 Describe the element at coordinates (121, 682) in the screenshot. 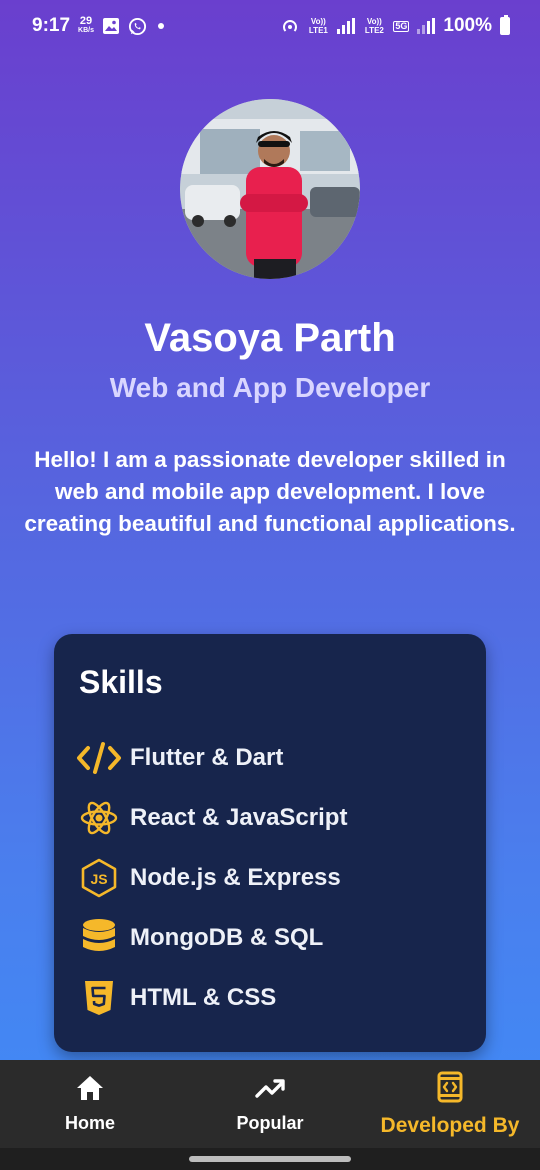

I see `skills-title: Skills` at that location.